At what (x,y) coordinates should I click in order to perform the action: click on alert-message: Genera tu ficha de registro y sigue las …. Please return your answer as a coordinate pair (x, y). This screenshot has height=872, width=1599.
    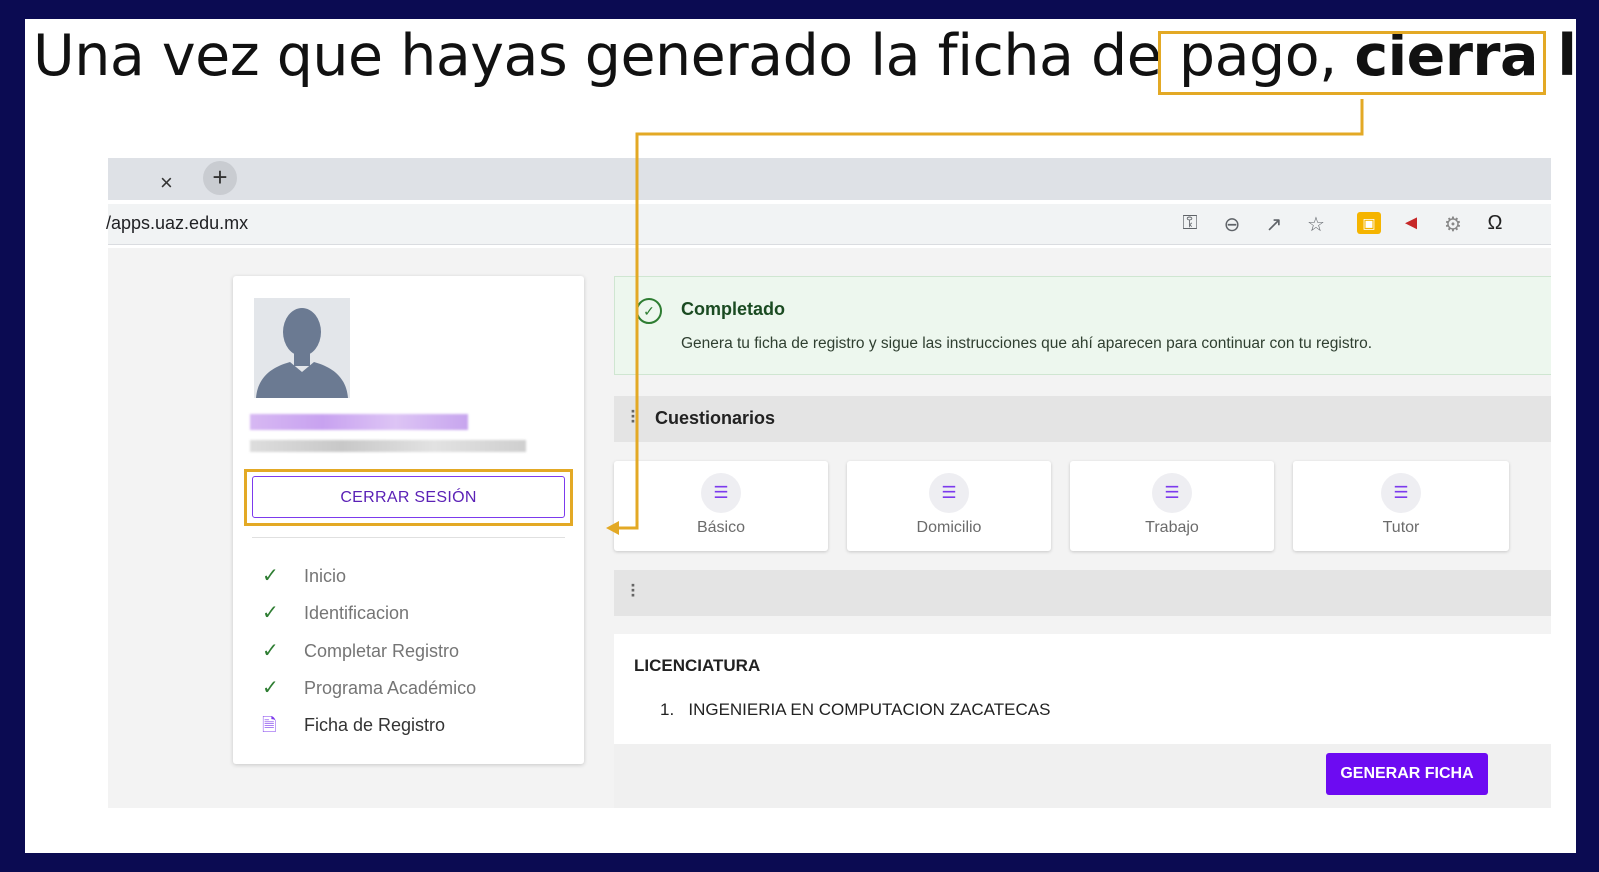
    Looking at the image, I should click on (1027, 343).